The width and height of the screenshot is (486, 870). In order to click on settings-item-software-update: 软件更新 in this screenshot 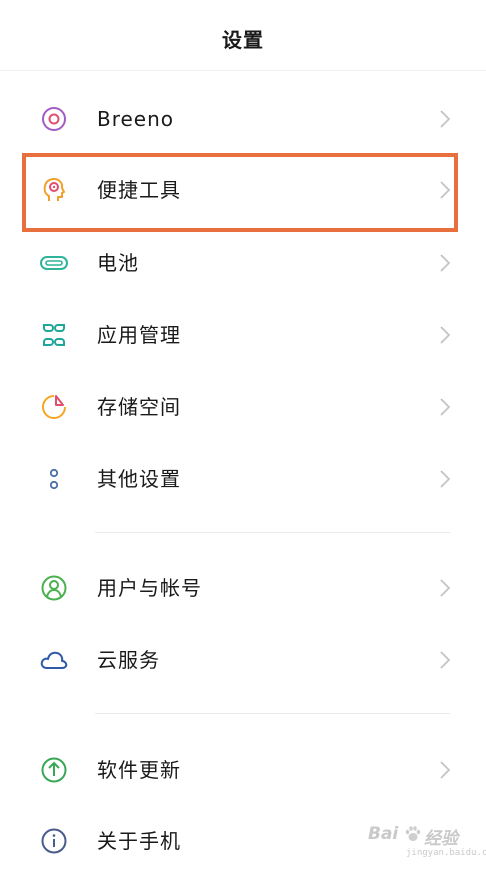, I will do `click(243, 769)`.